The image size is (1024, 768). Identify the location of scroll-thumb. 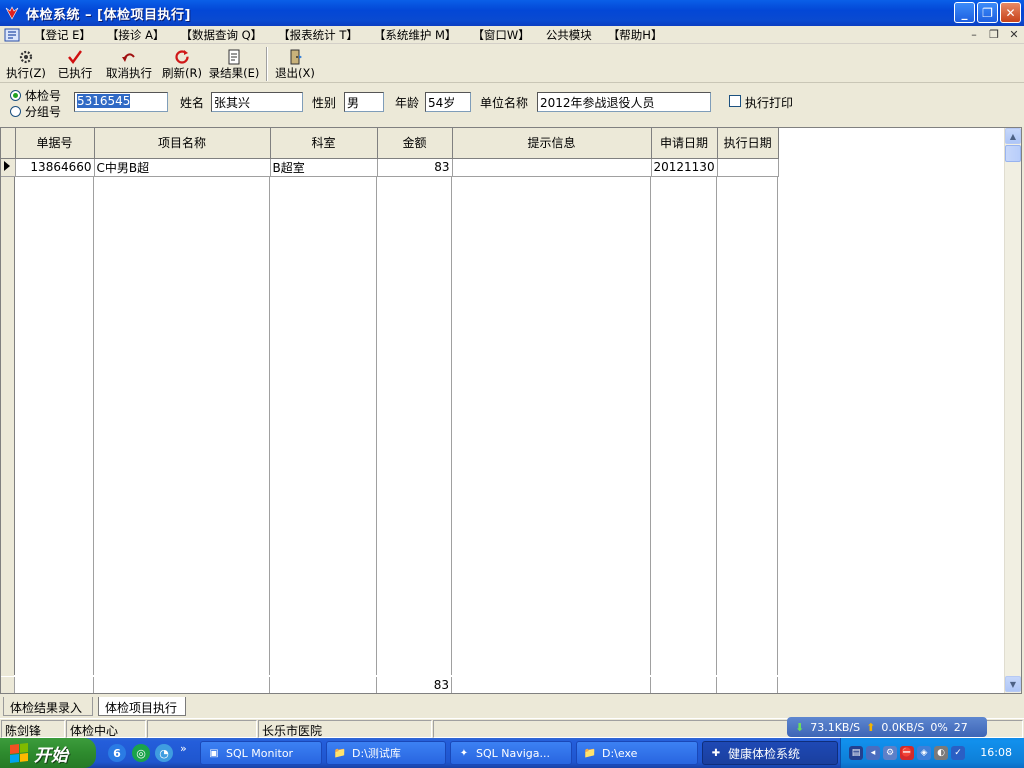
(1013, 153).